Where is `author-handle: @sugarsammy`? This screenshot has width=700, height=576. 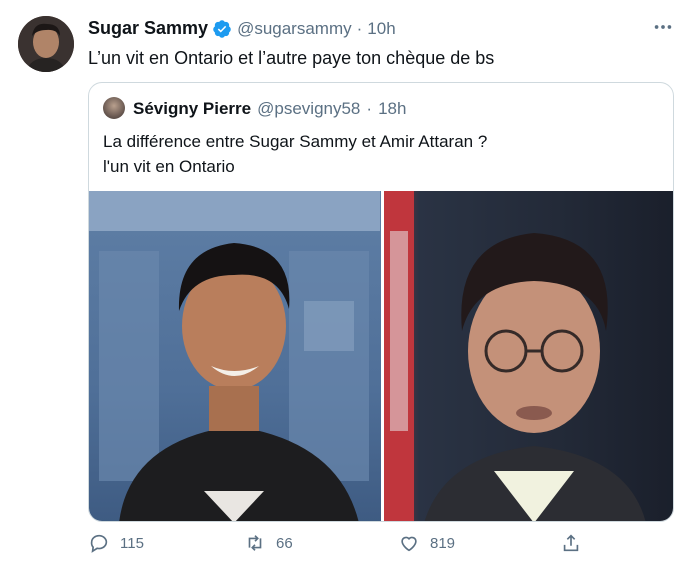 author-handle: @sugarsammy is located at coordinates (294, 29).